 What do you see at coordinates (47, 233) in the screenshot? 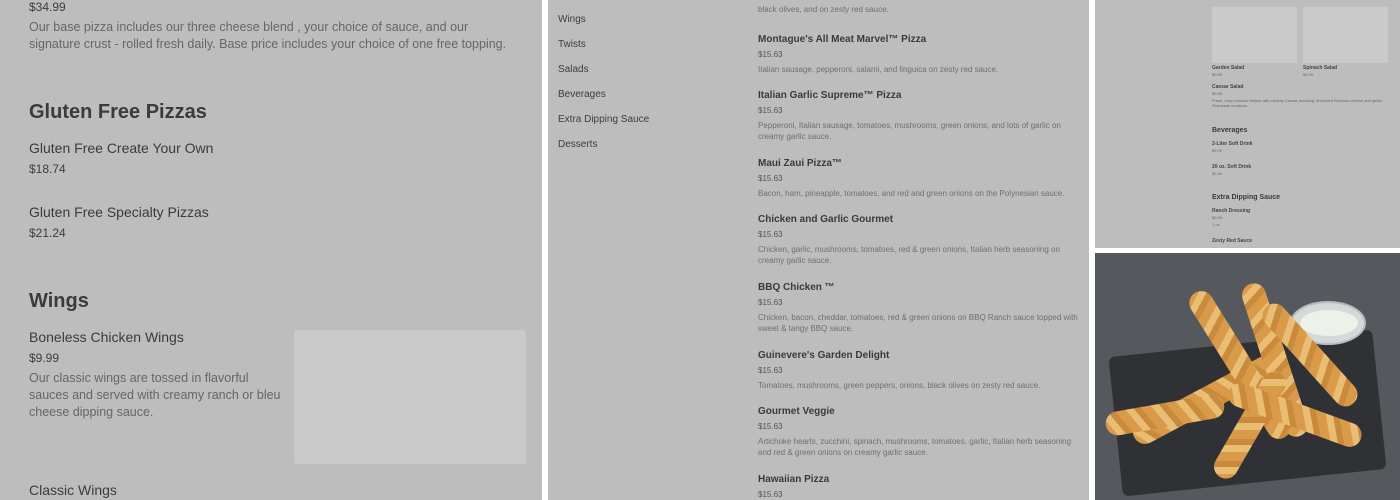
I see `menu-item-price: $21.24` at bounding box center [47, 233].